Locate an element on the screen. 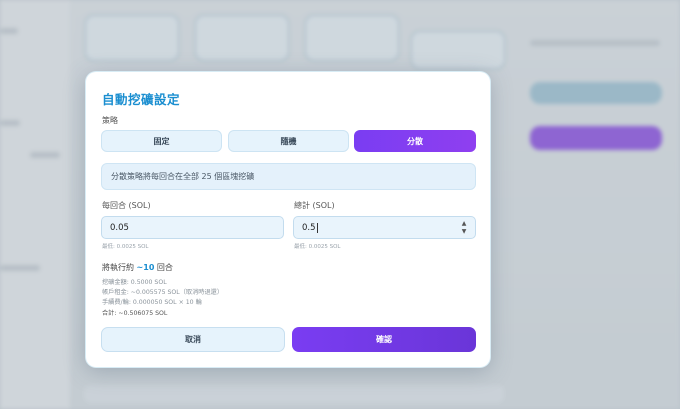 Image resolution: width=680 pixels, height=409 pixels. total-cost-line: 合計: ~0.506075 SOL is located at coordinates (135, 313).